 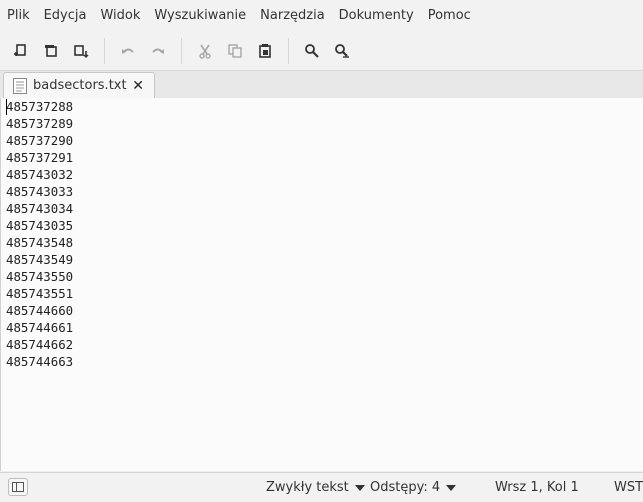 I want to click on paste-icon, so click(x=265, y=51).